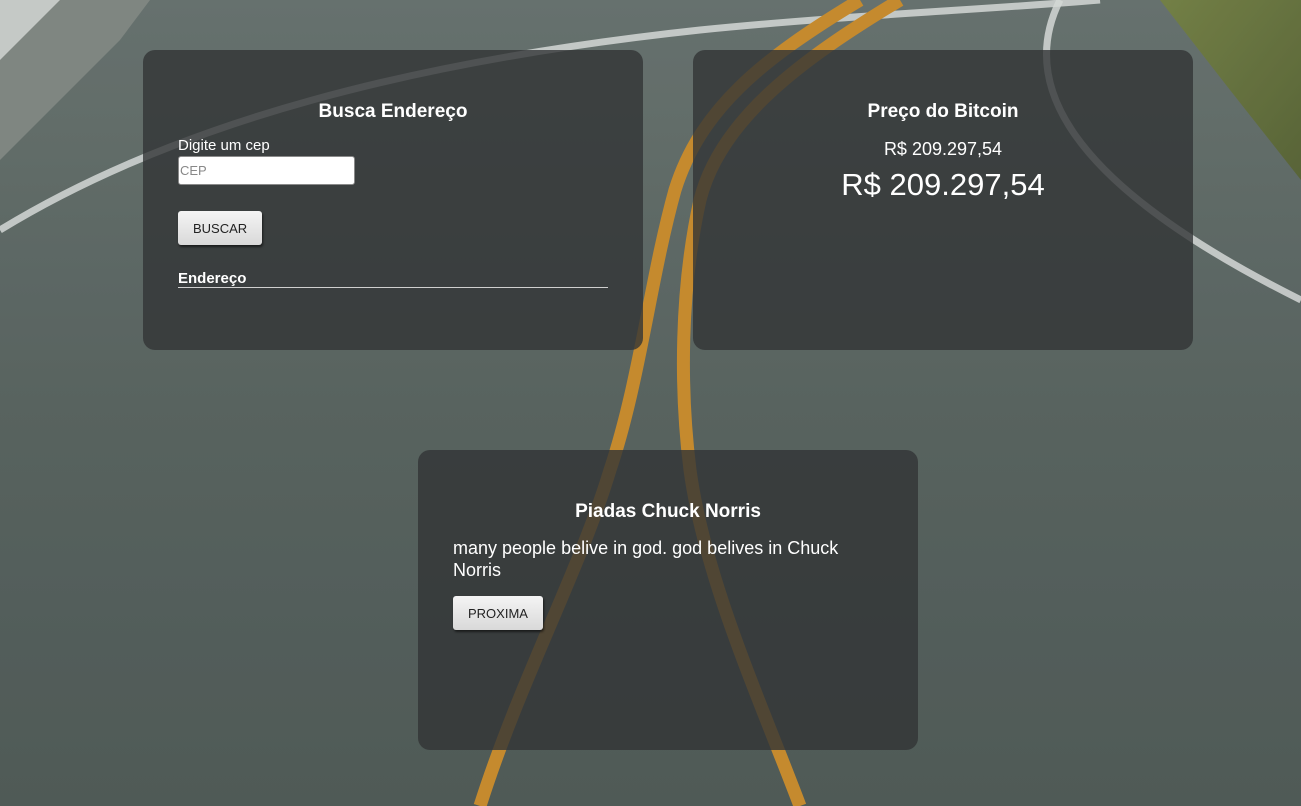 This screenshot has height=806, width=1301. I want to click on cep-label: Digite um cep, so click(224, 145).